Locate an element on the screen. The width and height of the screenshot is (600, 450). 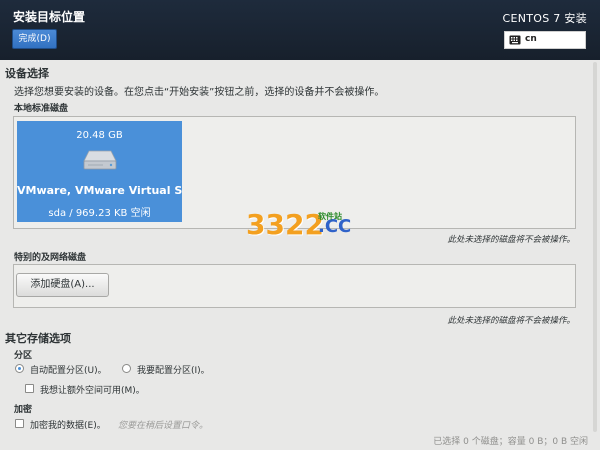
watermark-tag: 软件站 is located at coordinates (330, 216).